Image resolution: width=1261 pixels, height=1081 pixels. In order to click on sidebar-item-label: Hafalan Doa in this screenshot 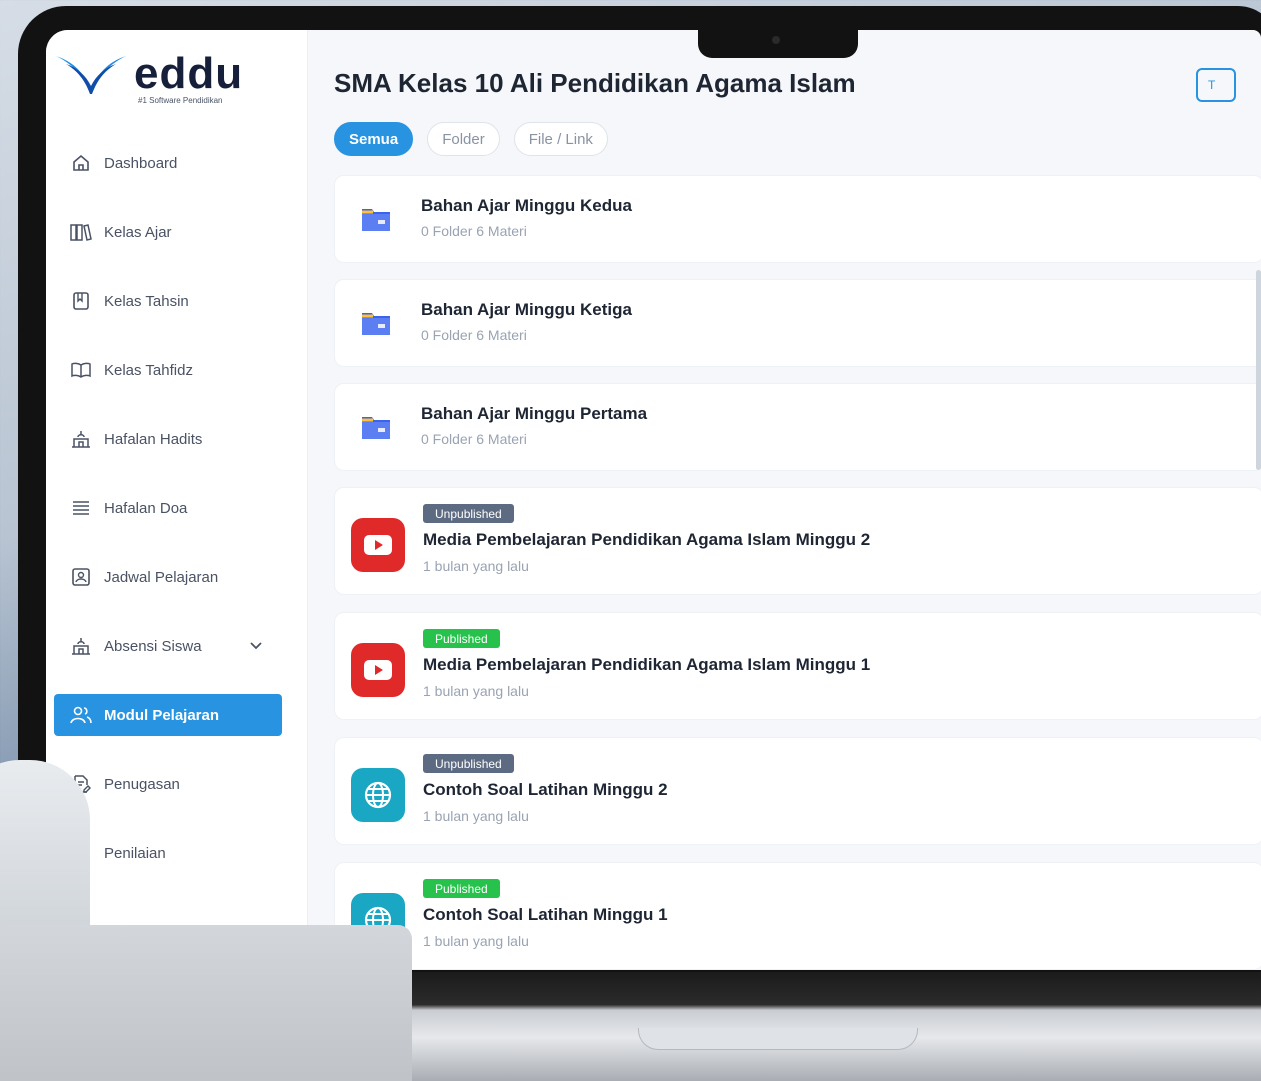, I will do `click(146, 508)`.